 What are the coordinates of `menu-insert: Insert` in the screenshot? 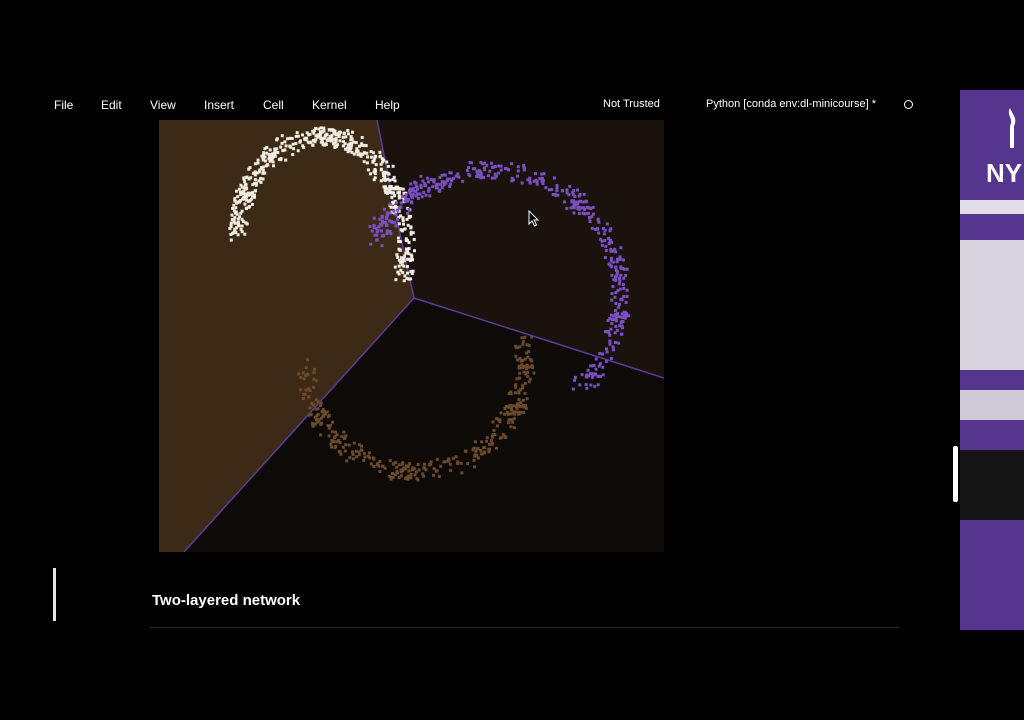 It's located at (219, 105).